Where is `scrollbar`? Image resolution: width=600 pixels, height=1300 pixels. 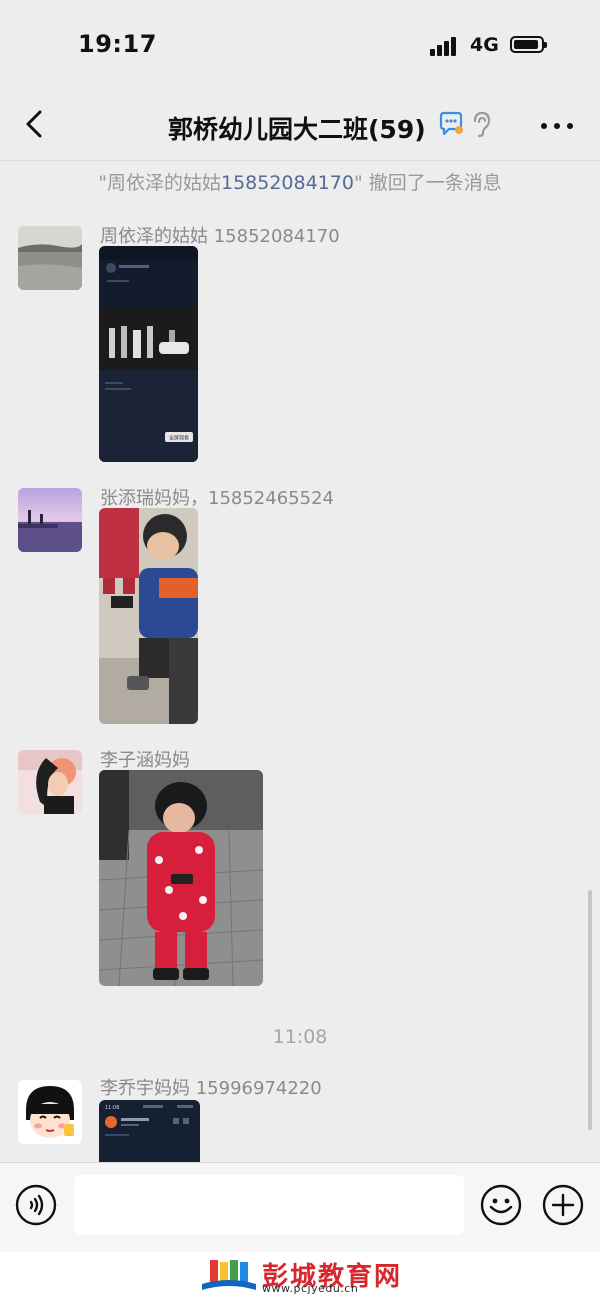 scrollbar is located at coordinates (590, 1010).